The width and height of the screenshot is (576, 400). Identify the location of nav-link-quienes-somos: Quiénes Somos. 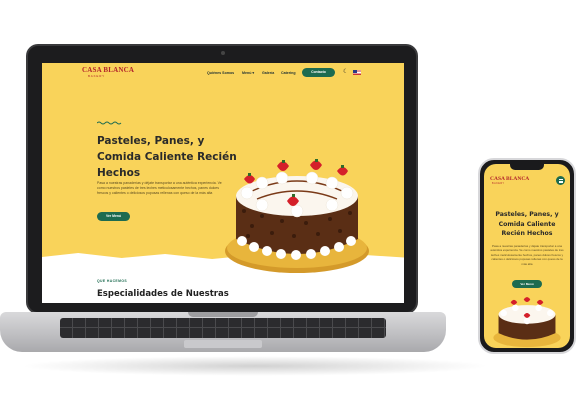
(220, 73).